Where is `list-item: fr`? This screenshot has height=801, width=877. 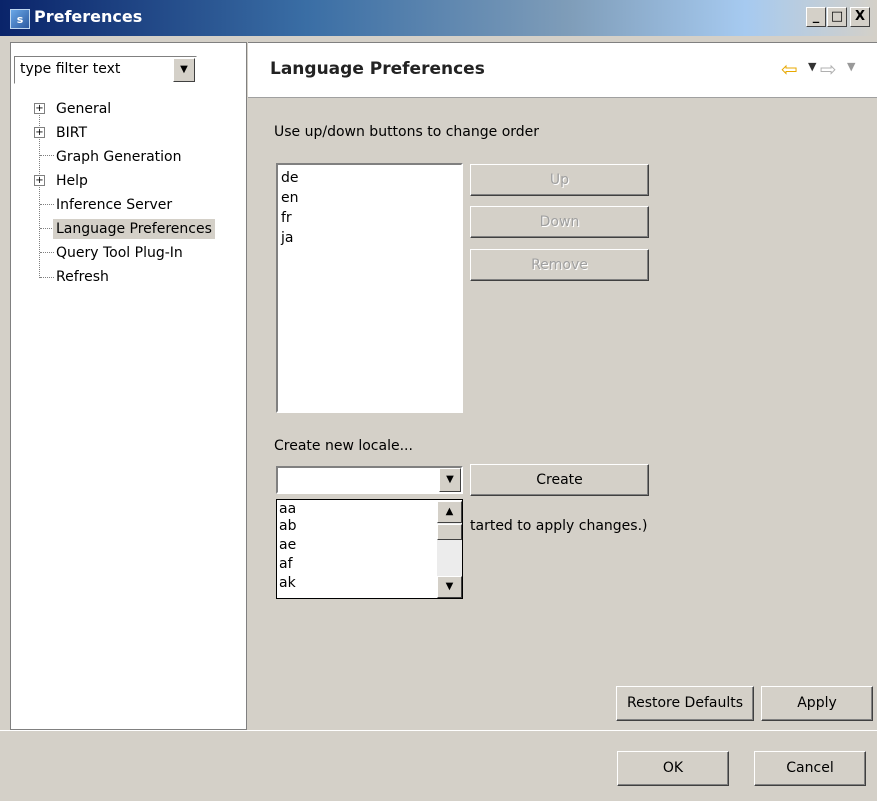 list-item: fr is located at coordinates (371, 218).